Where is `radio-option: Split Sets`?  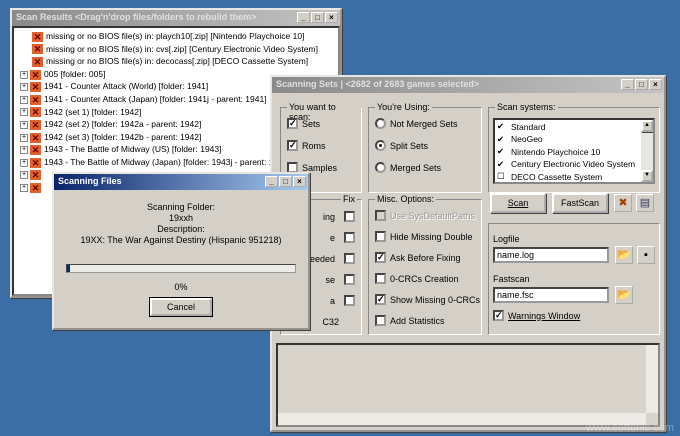 radio-option: Split Sets is located at coordinates (401, 145).